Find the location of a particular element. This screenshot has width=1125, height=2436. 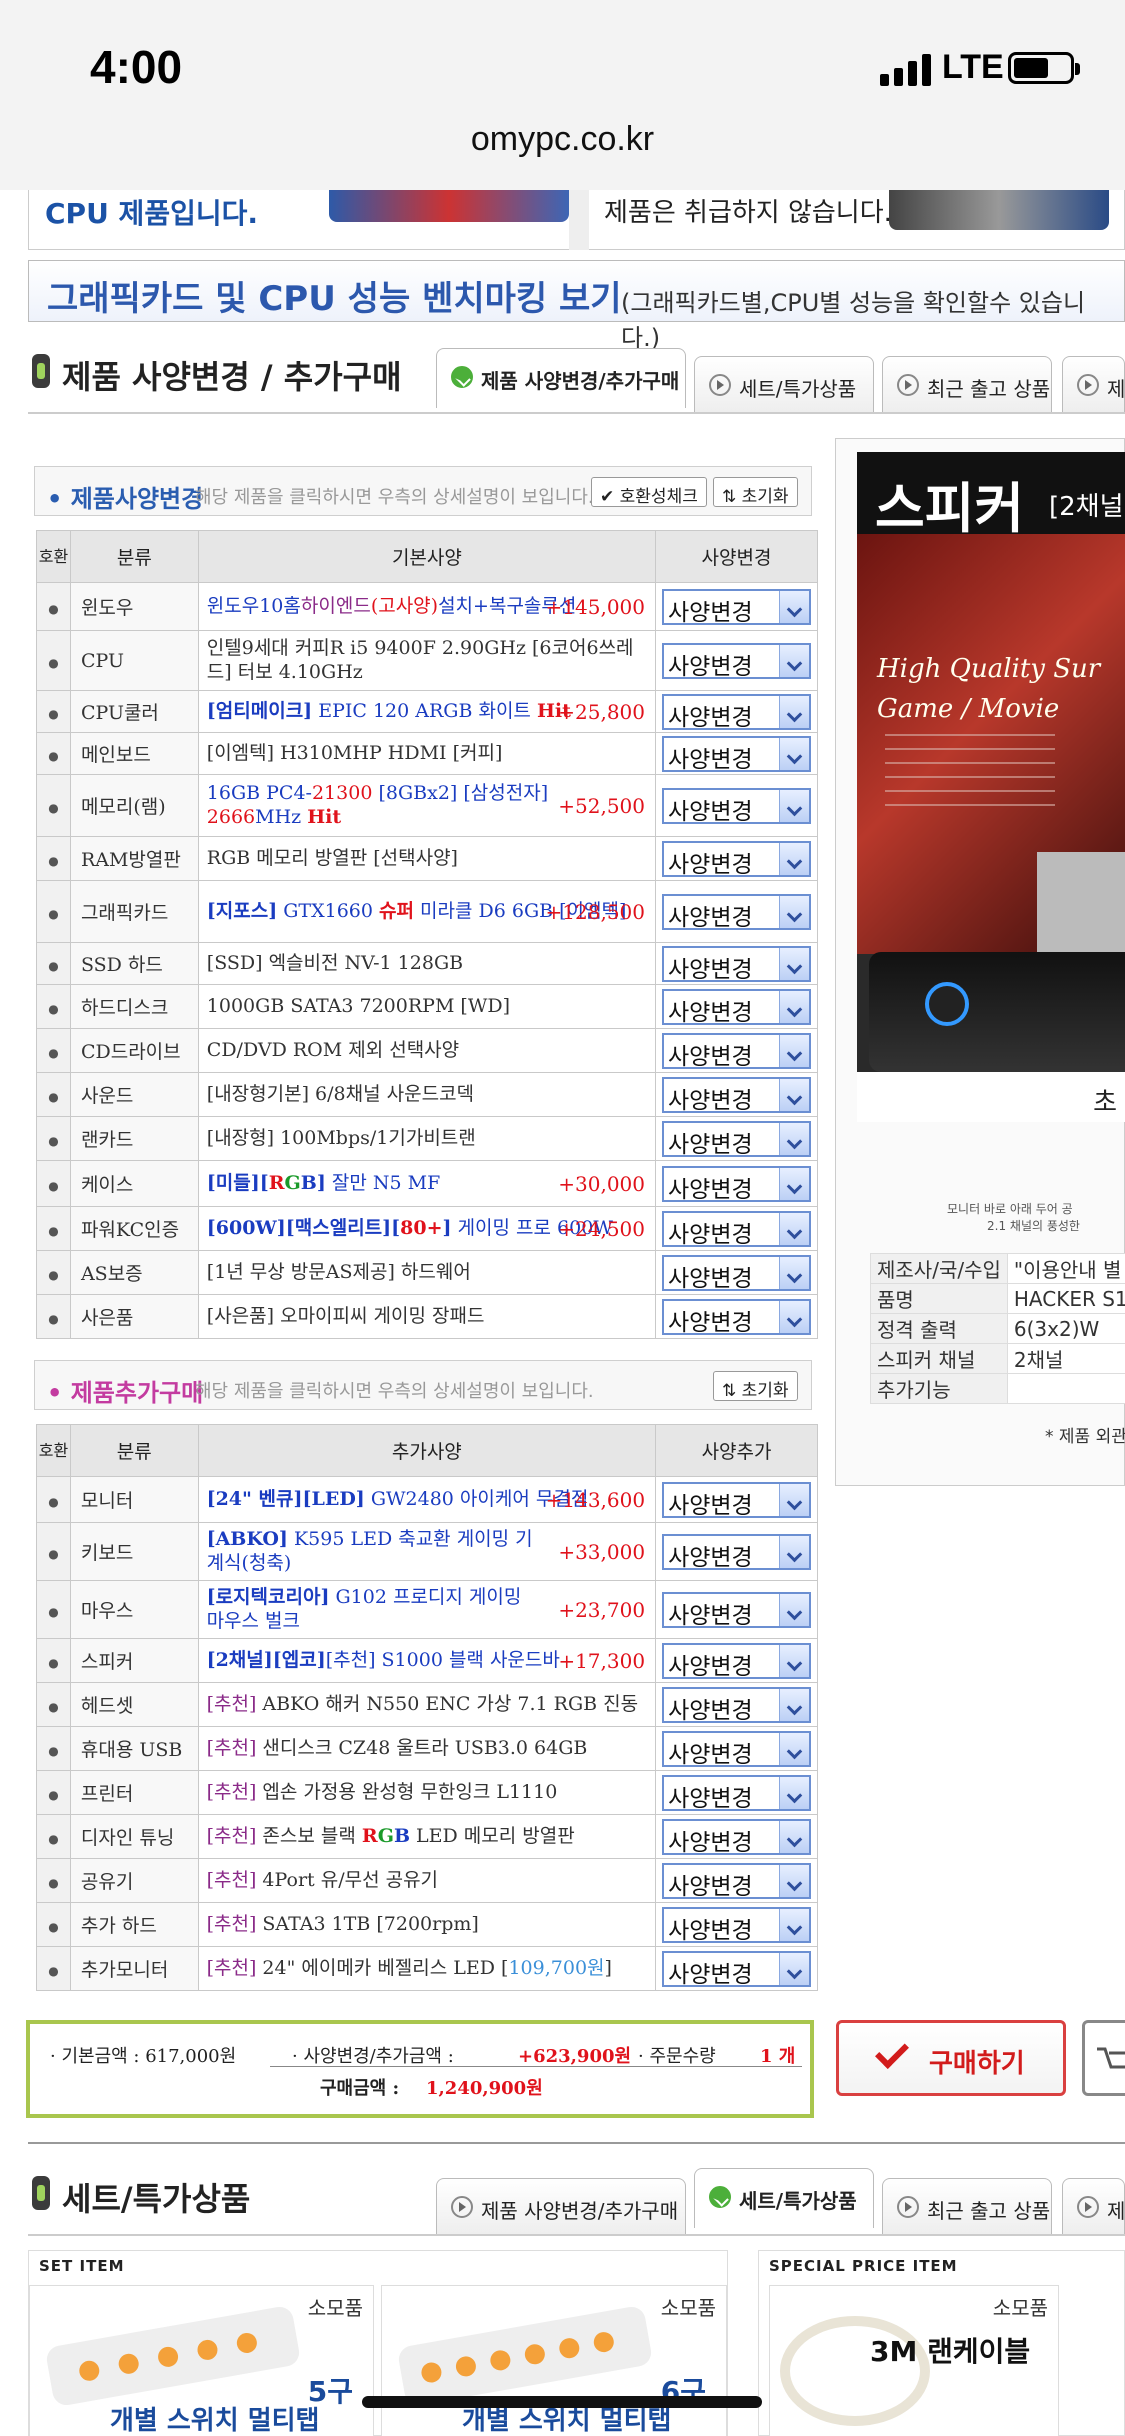

product-card: 소모품 5구 개별 스위치 멀티탭 is located at coordinates (201, 2360).